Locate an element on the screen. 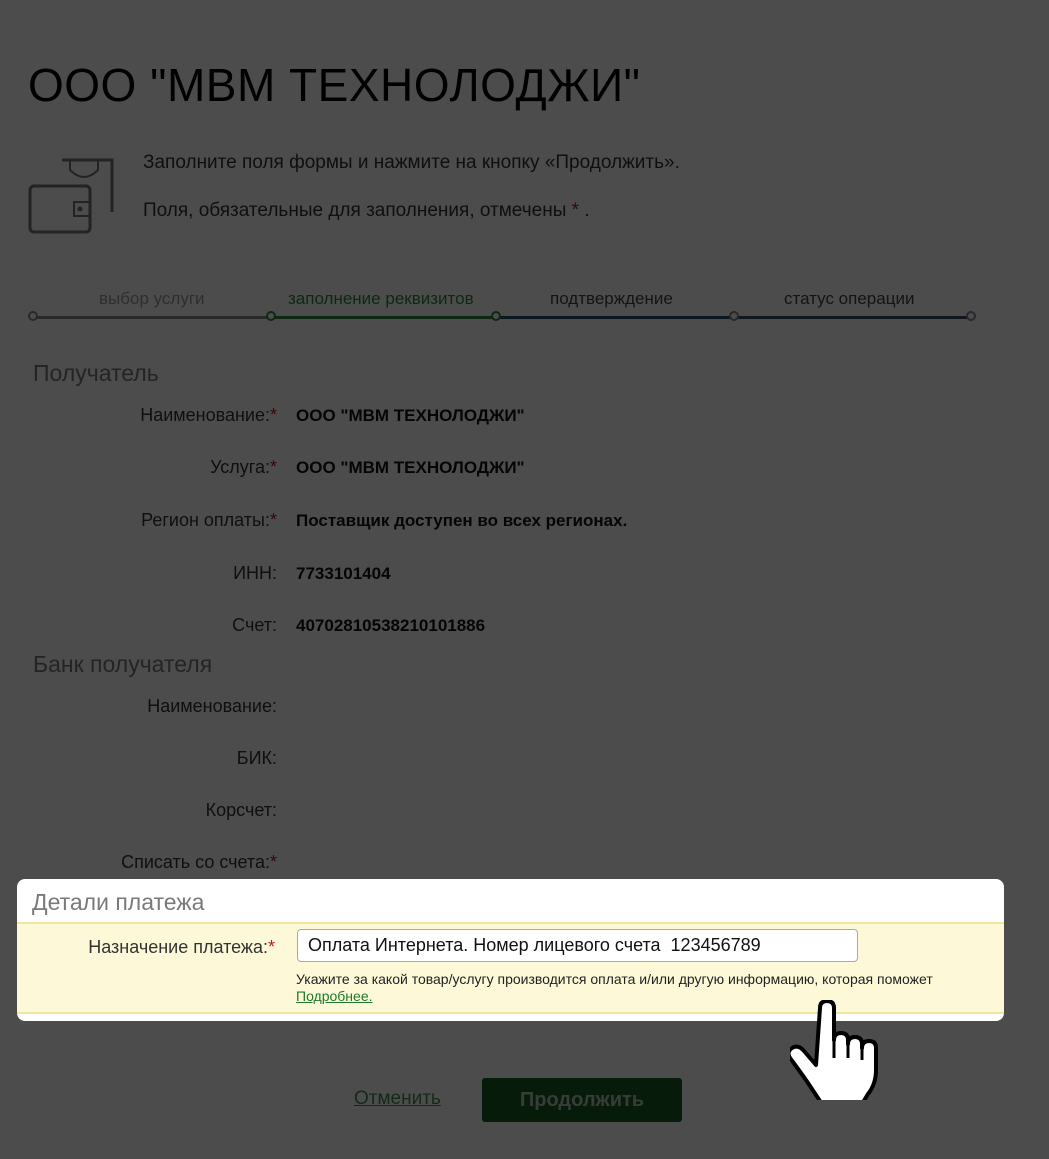  recipient-name-label: Наименование:* is located at coordinates (208, 415).